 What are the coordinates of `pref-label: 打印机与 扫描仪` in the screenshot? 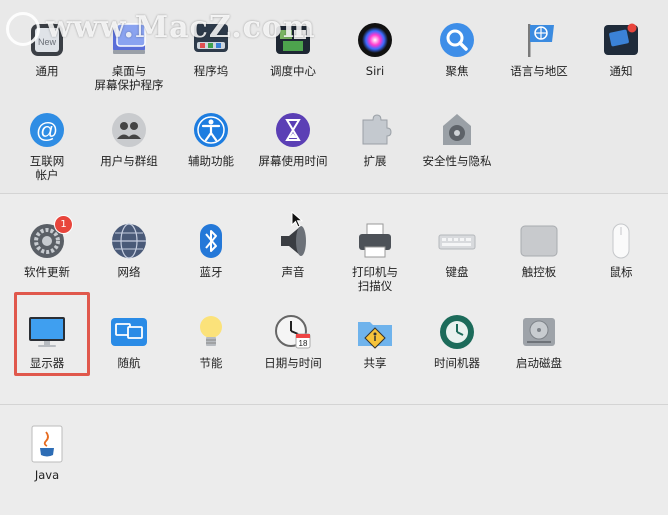 It's located at (375, 279).